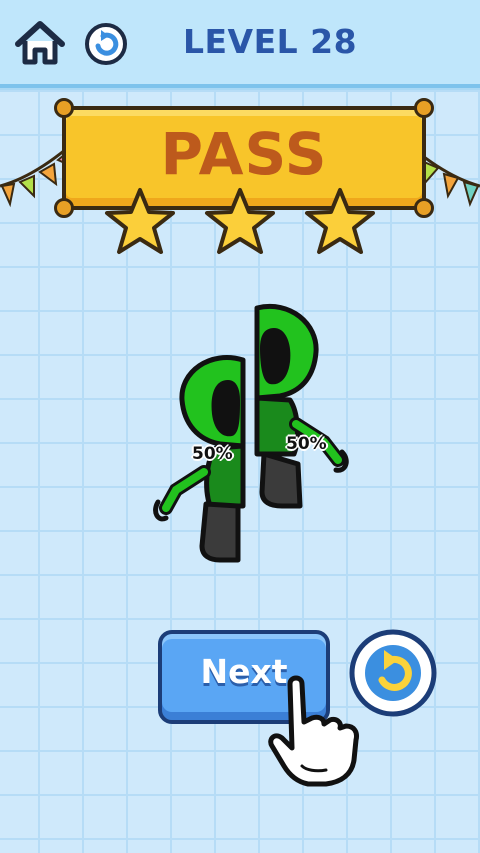 Image resolution: width=480 pixels, height=853 pixels. I want to click on star-rating, so click(240, 226).